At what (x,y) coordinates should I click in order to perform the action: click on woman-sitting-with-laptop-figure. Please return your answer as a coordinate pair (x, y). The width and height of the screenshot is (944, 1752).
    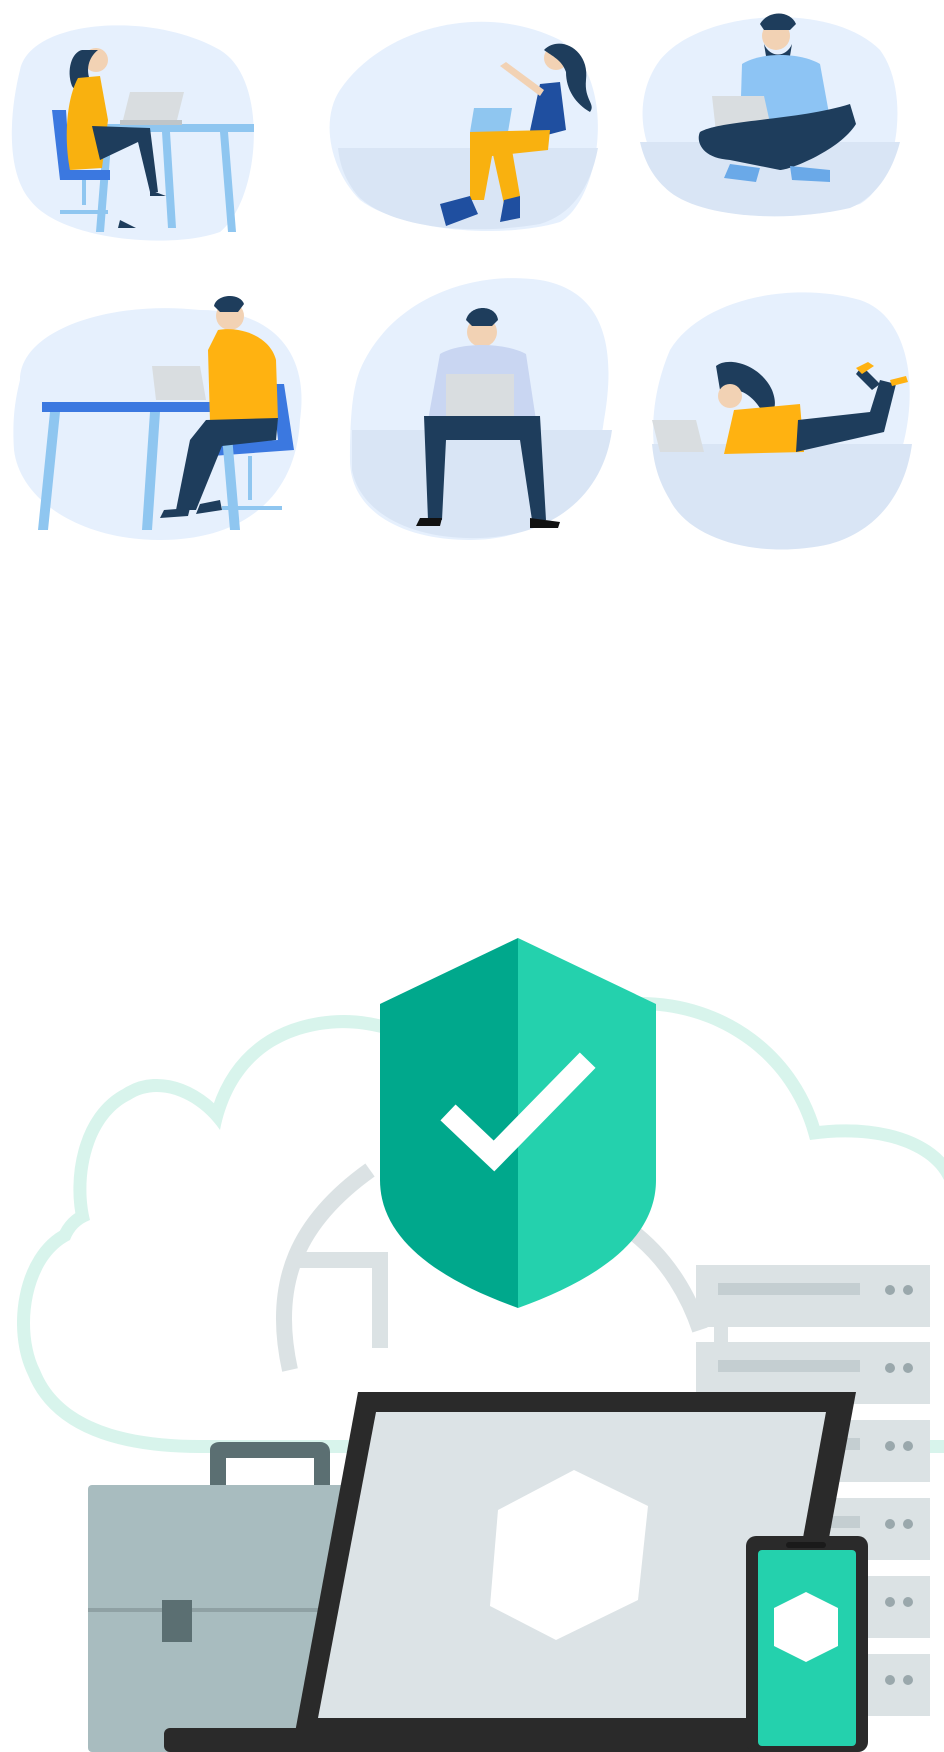
    Looking at the image, I should click on (463, 126).